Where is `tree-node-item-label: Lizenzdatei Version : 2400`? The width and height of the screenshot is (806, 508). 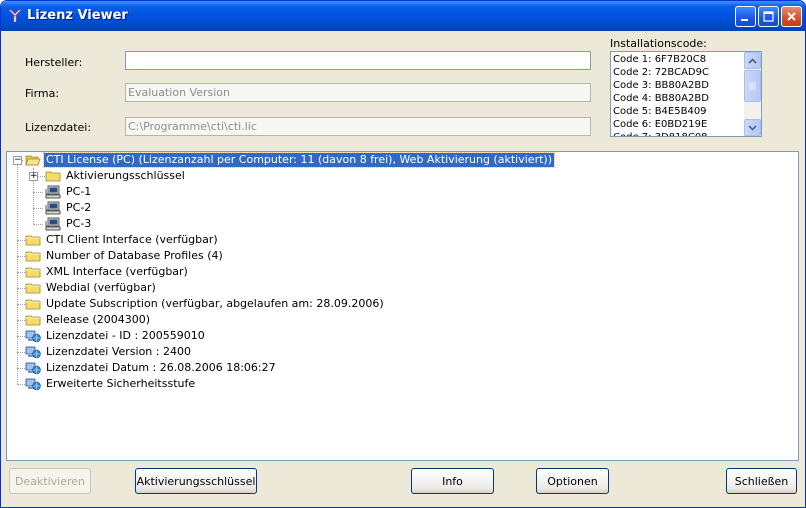
tree-node-item-label: Lizenzdatei Version : 2400 is located at coordinates (118, 351).